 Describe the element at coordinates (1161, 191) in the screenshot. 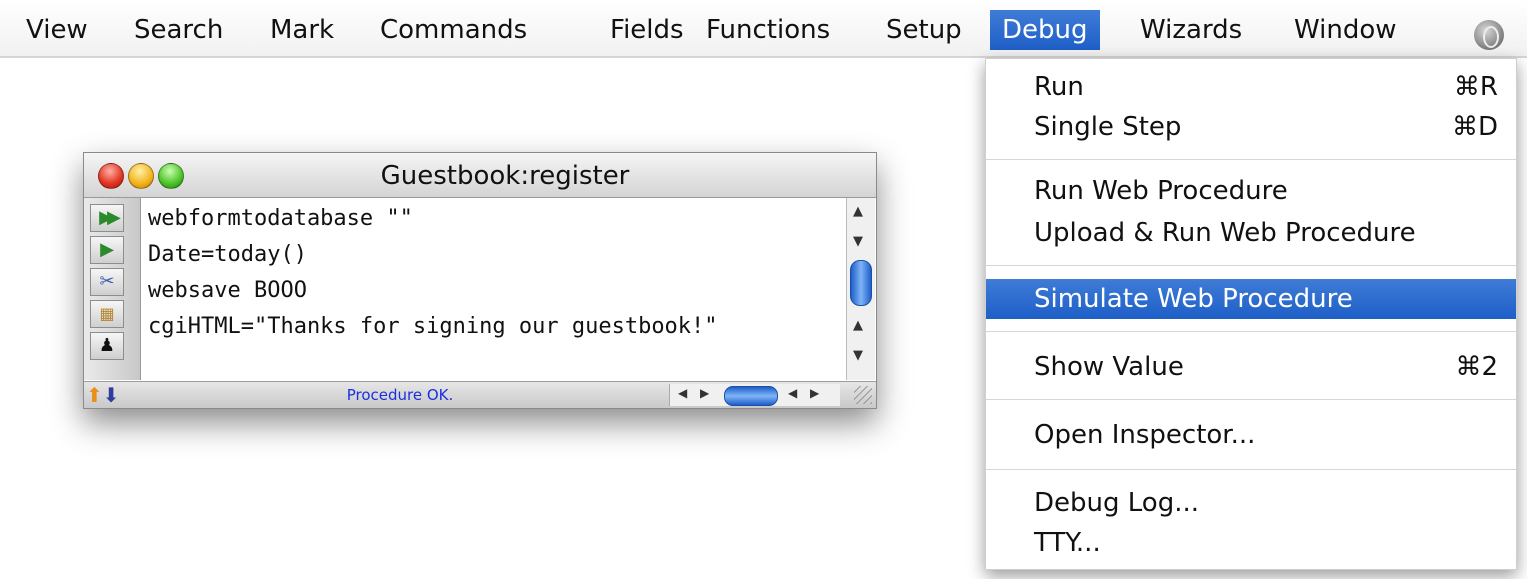

I see `menu-item-label: Run Web Procedure` at that location.